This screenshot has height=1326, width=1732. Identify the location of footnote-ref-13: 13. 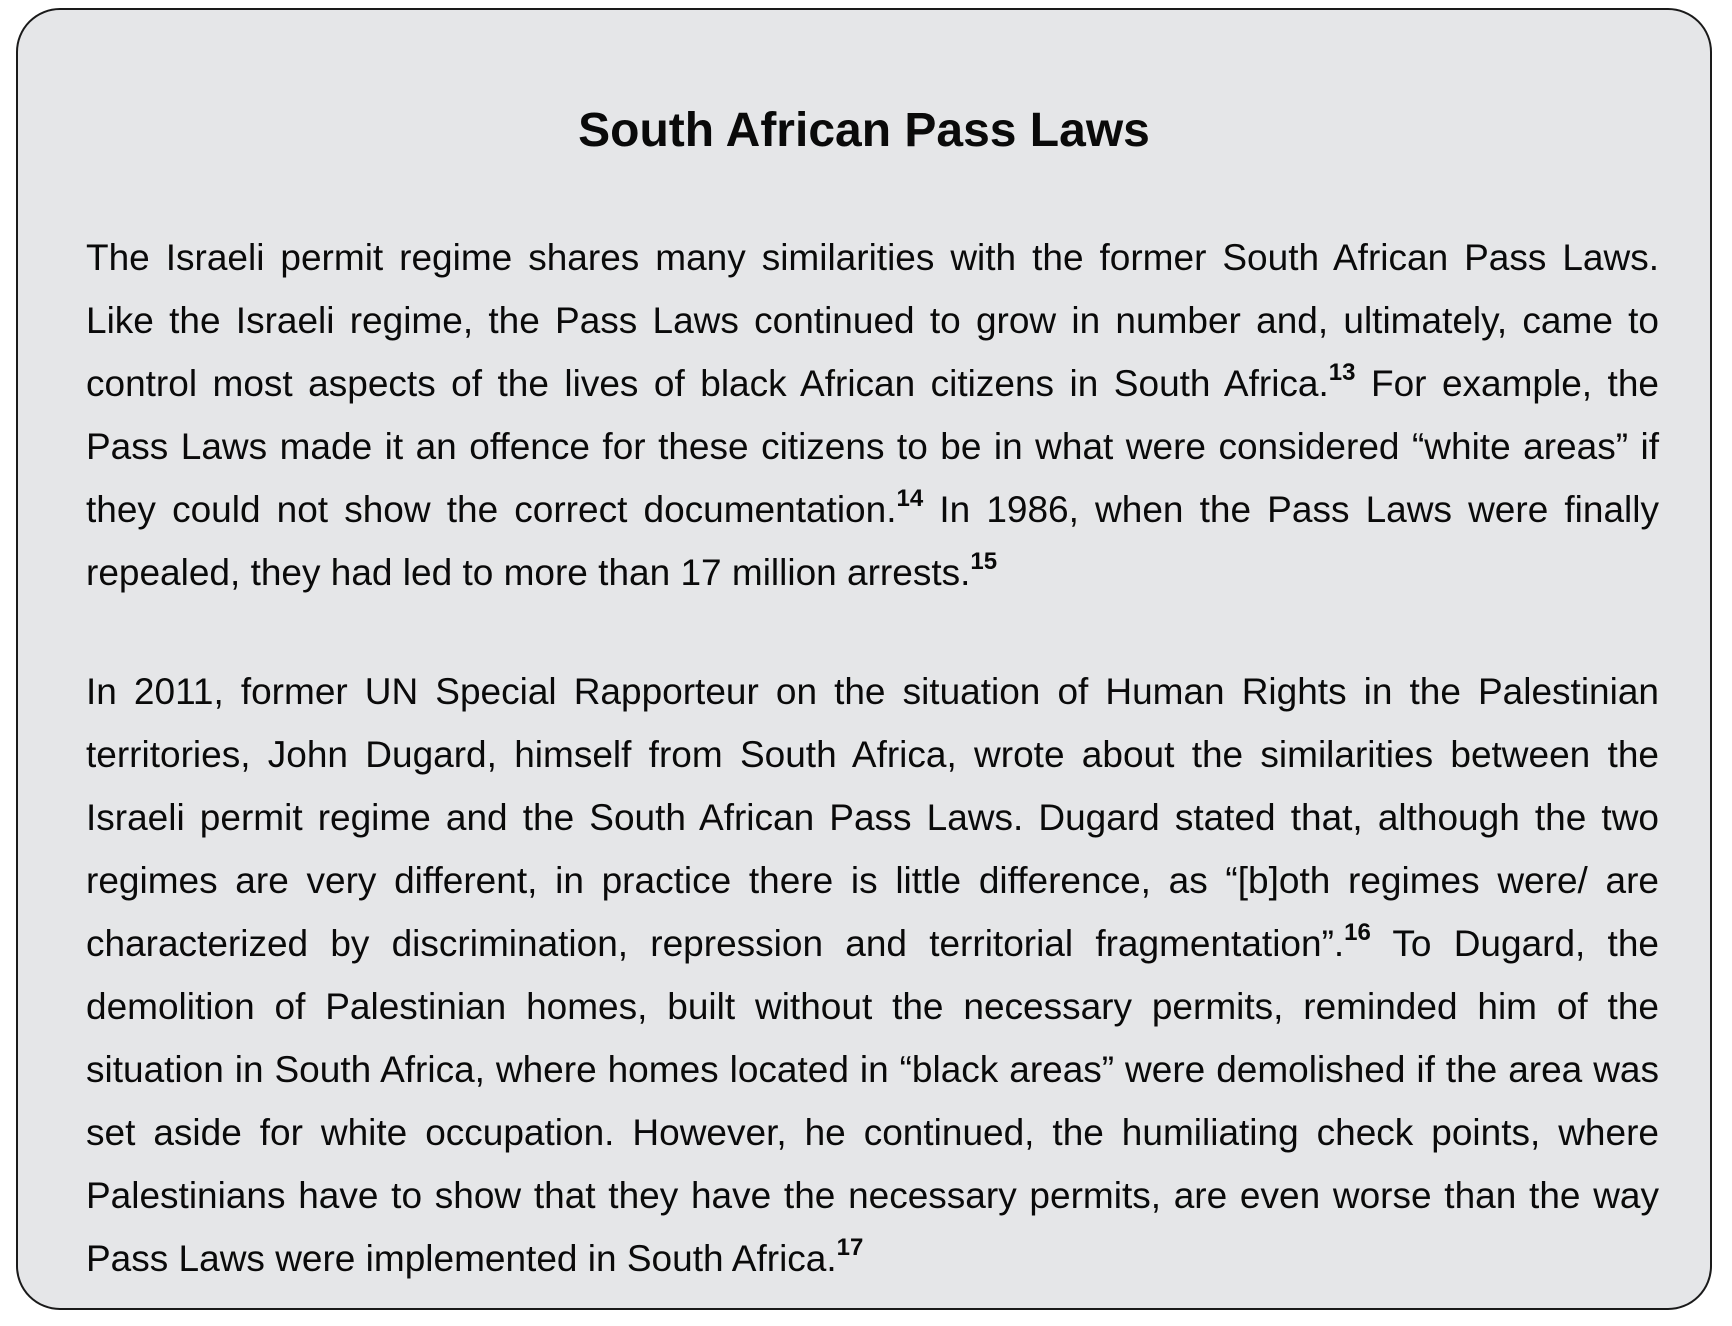
(1342, 372).